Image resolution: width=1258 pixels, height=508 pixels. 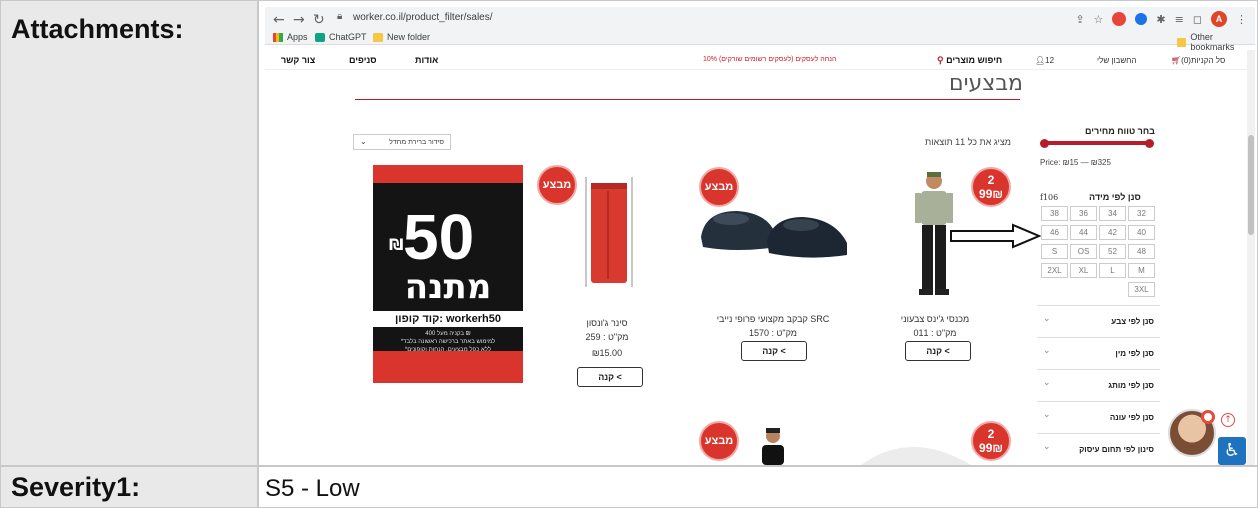 What do you see at coordinates (770, 59) in the screenshot?
I see `promo-strip: 10% הנחה לעסקים (לעסקים רשומים שורקים)` at bounding box center [770, 59].